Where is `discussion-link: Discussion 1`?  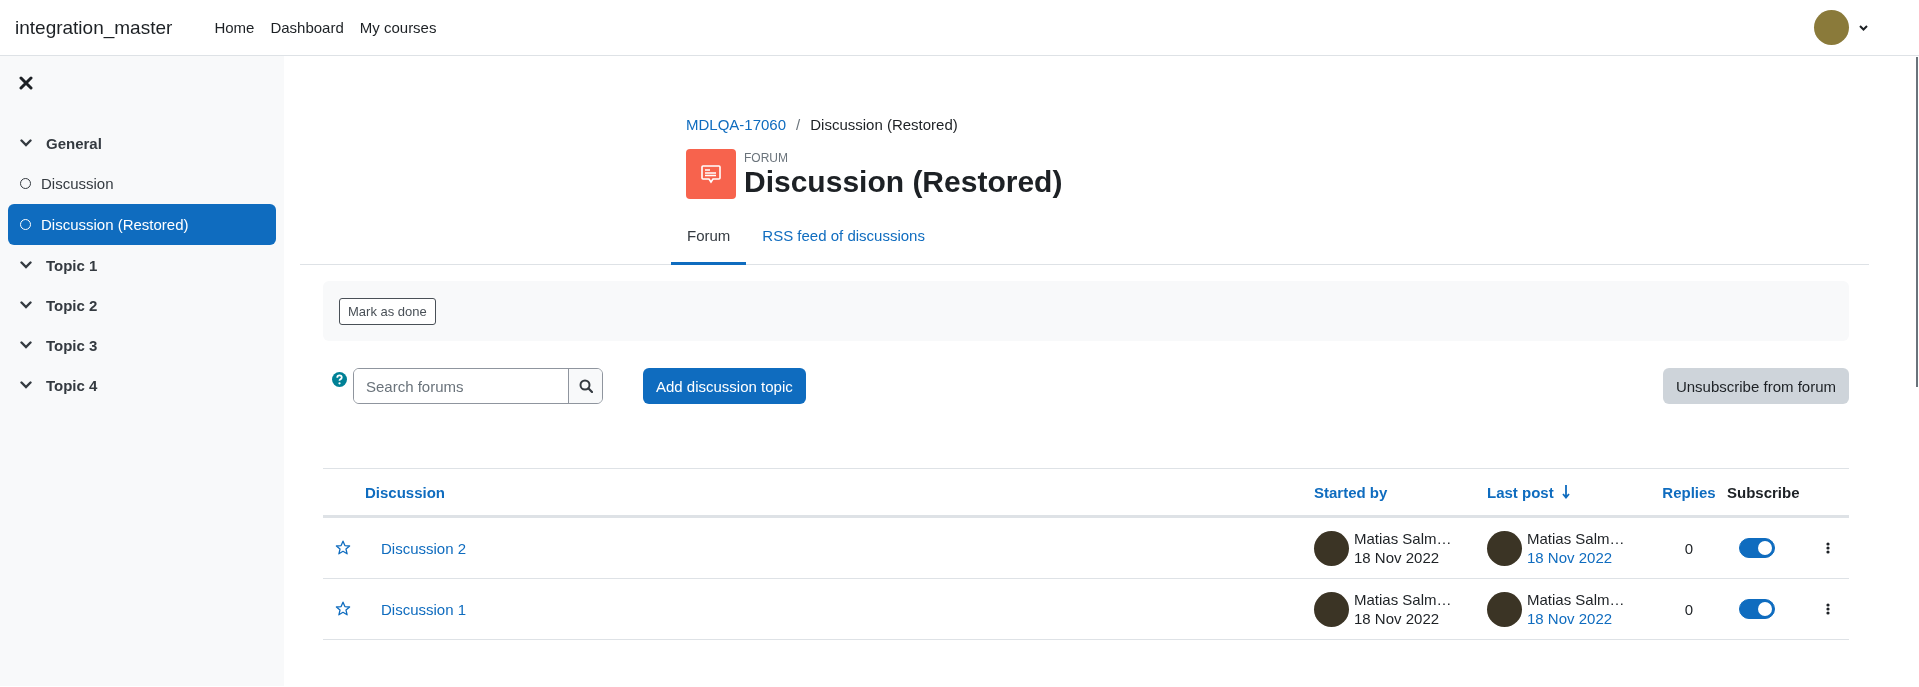
discussion-link: Discussion 1 is located at coordinates (416, 609).